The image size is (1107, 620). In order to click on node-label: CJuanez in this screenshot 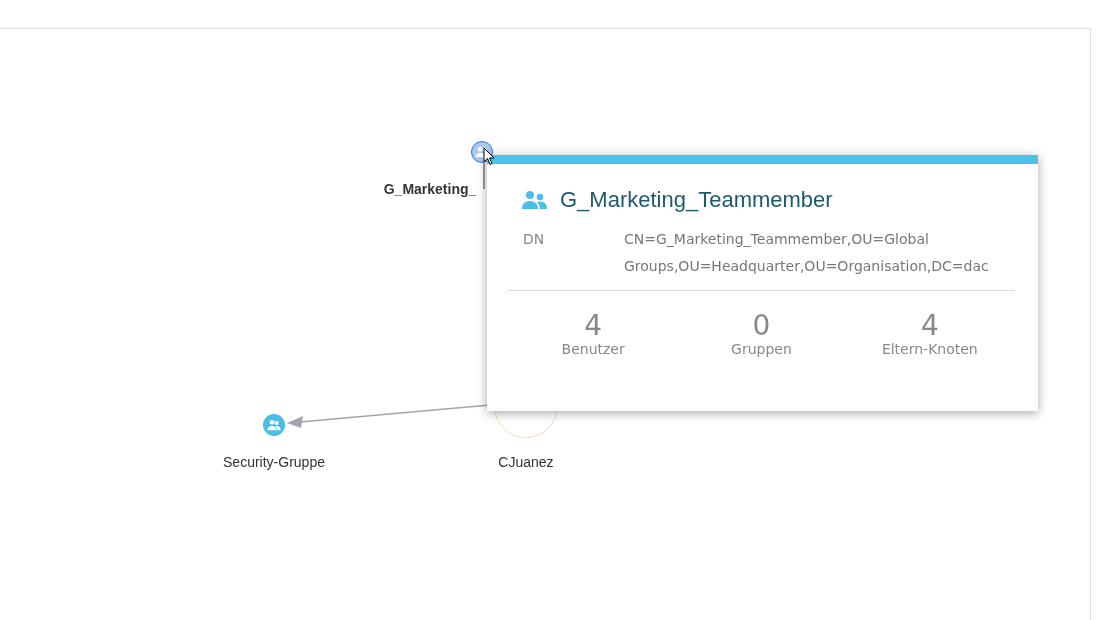, I will do `click(526, 462)`.